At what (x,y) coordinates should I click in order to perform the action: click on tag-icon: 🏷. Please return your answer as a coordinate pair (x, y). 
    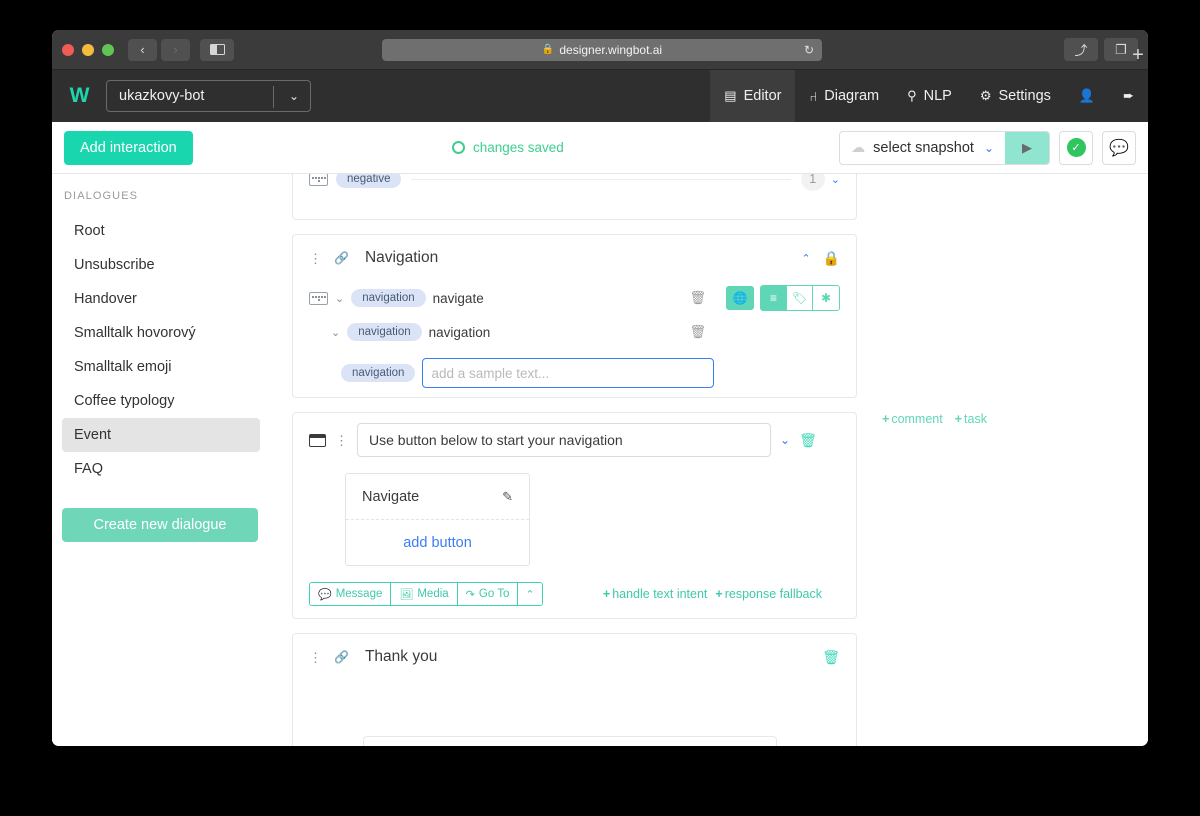
    Looking at the image, I should click on (800, 298).